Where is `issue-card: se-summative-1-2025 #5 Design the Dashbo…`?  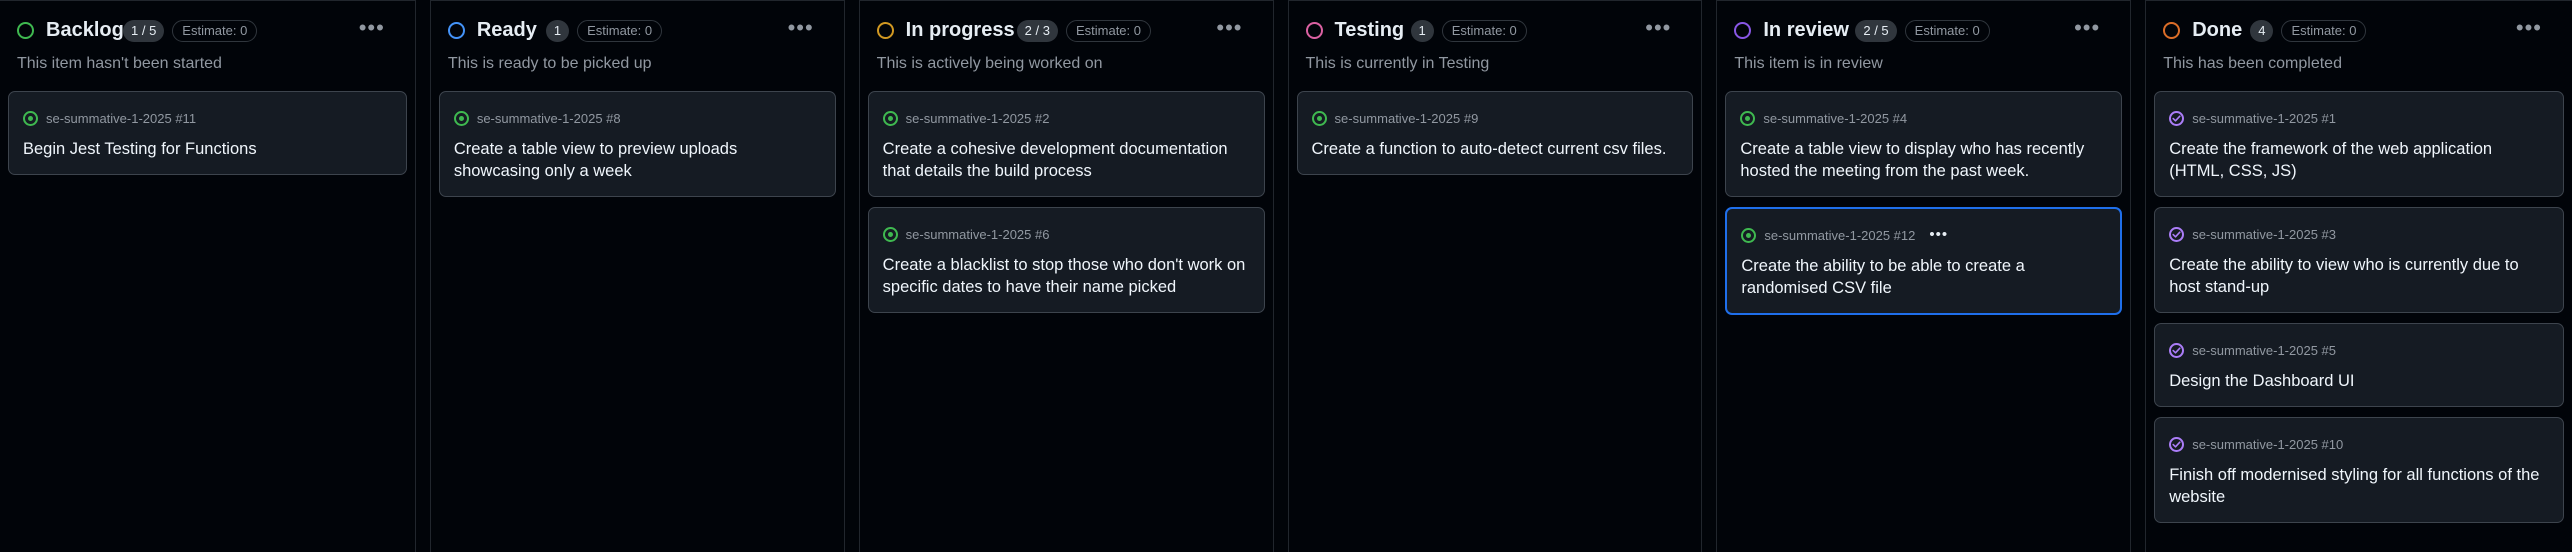 issue-card: se-summative-1-2025 #5 Design the Dashbo… is located at coordinates (2359, 365).